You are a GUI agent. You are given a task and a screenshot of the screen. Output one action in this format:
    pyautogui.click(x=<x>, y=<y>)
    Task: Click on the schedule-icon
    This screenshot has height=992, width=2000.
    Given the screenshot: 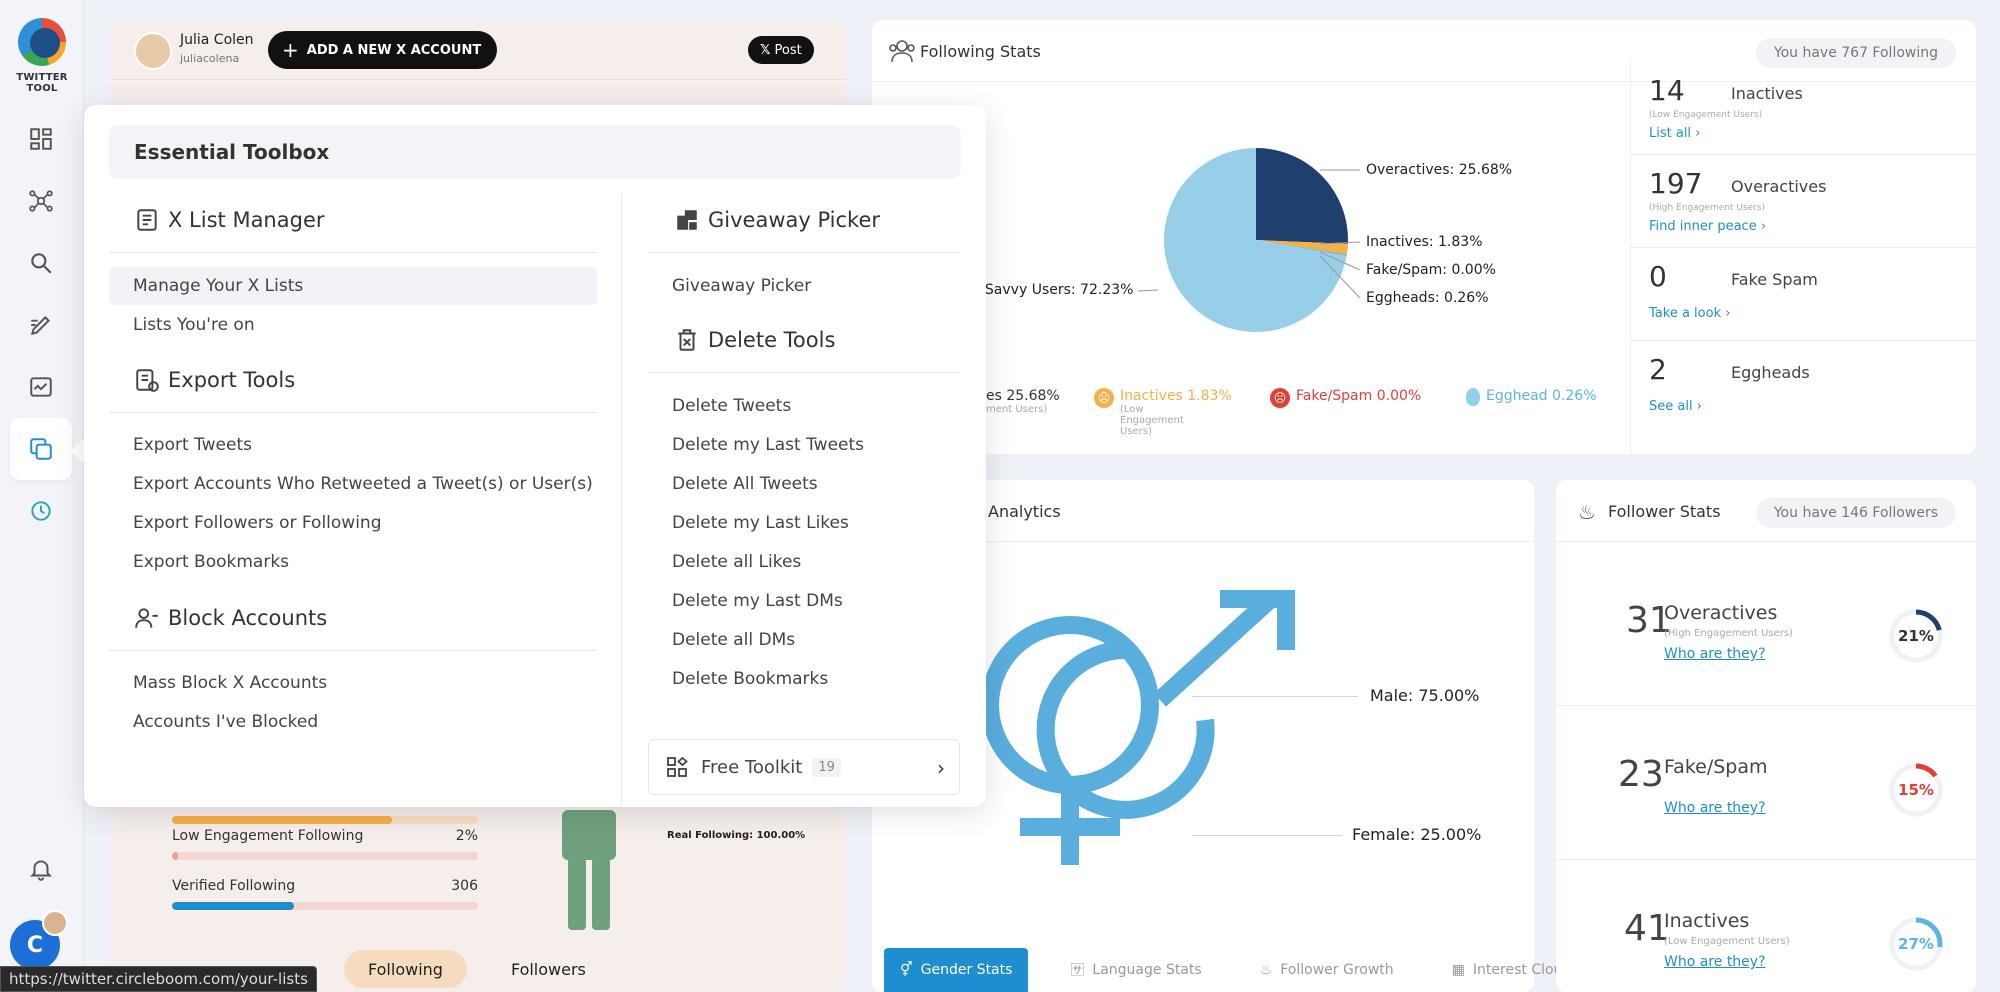 What is the action you would take?
    pyautogui.click(x=41, y=511)
    